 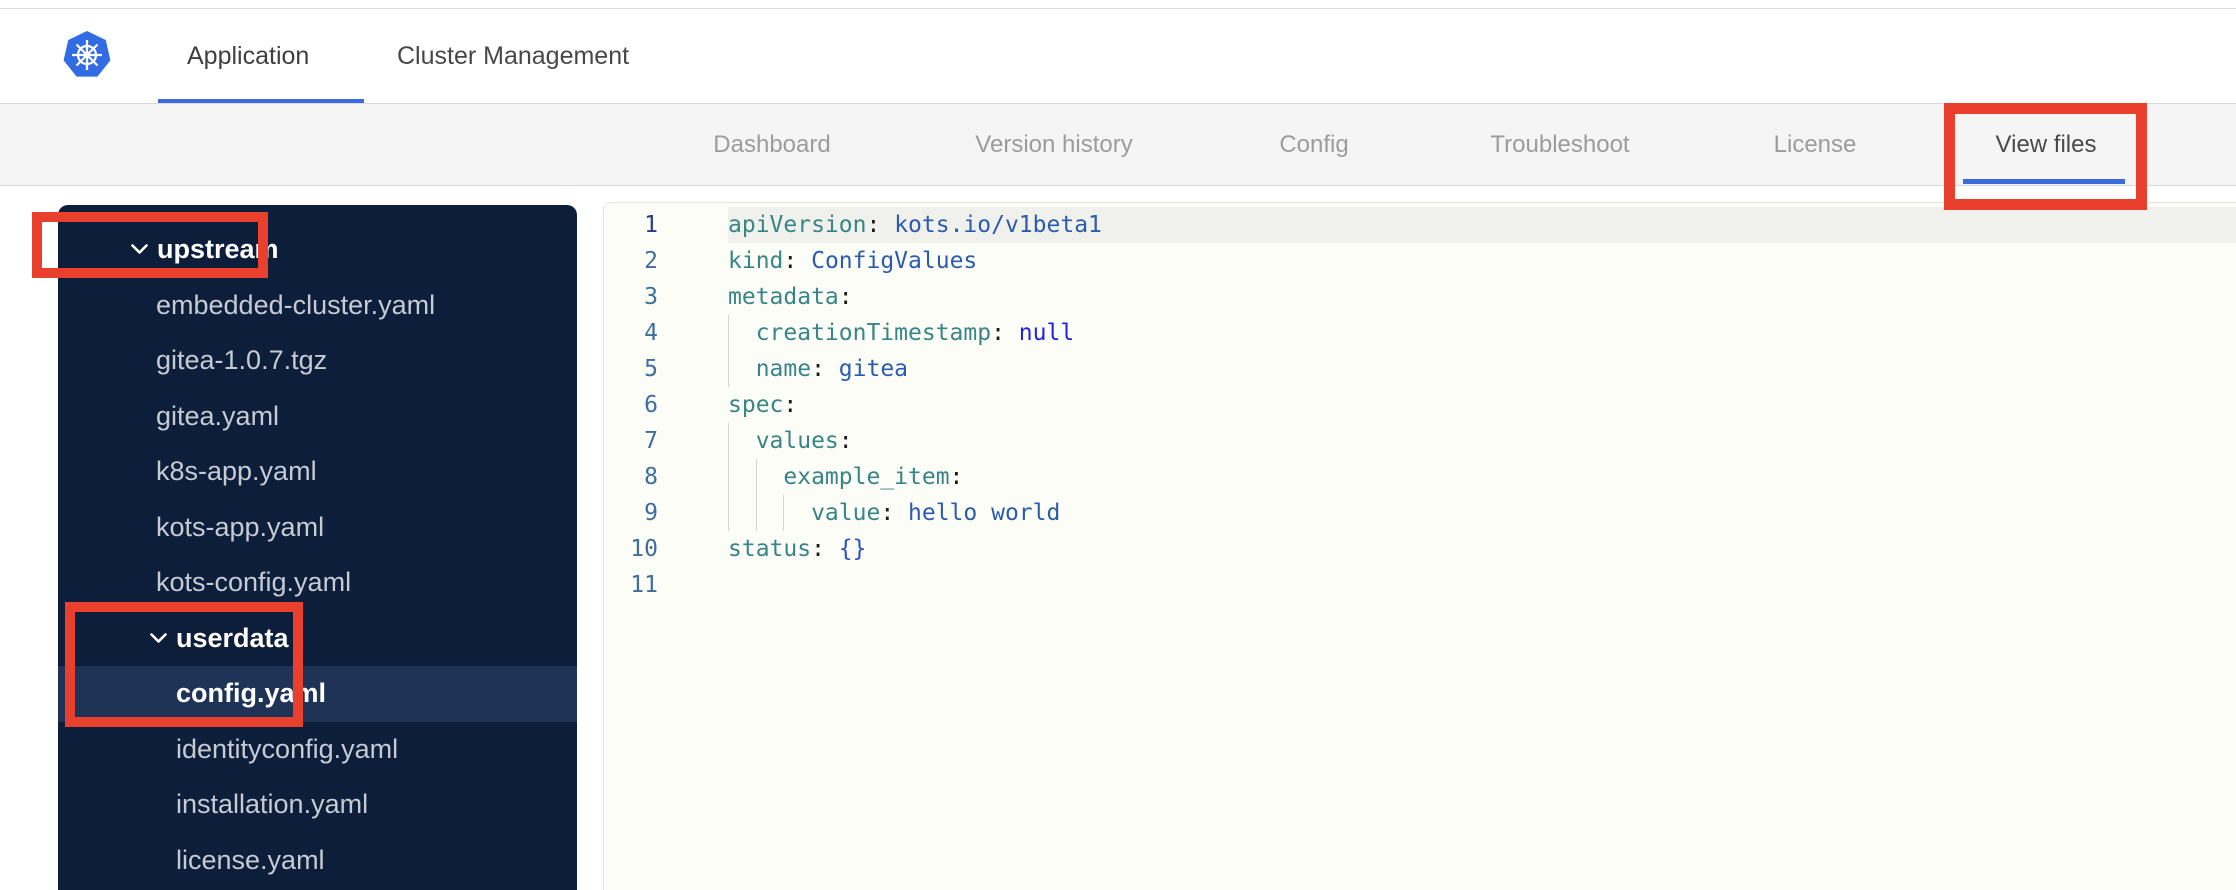 I want to click on code-line-8: 8 example_item:, so click(x=1420, y=477).